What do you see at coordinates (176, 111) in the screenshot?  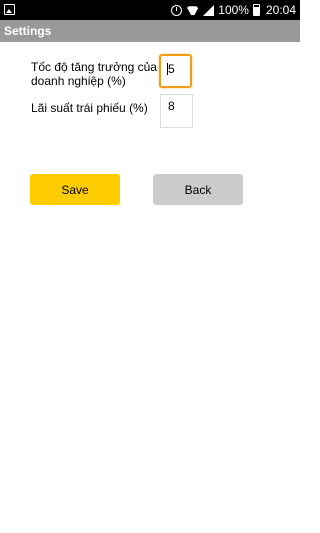 I see `bond-rate-input: 8` at bounding box center [176, 111].